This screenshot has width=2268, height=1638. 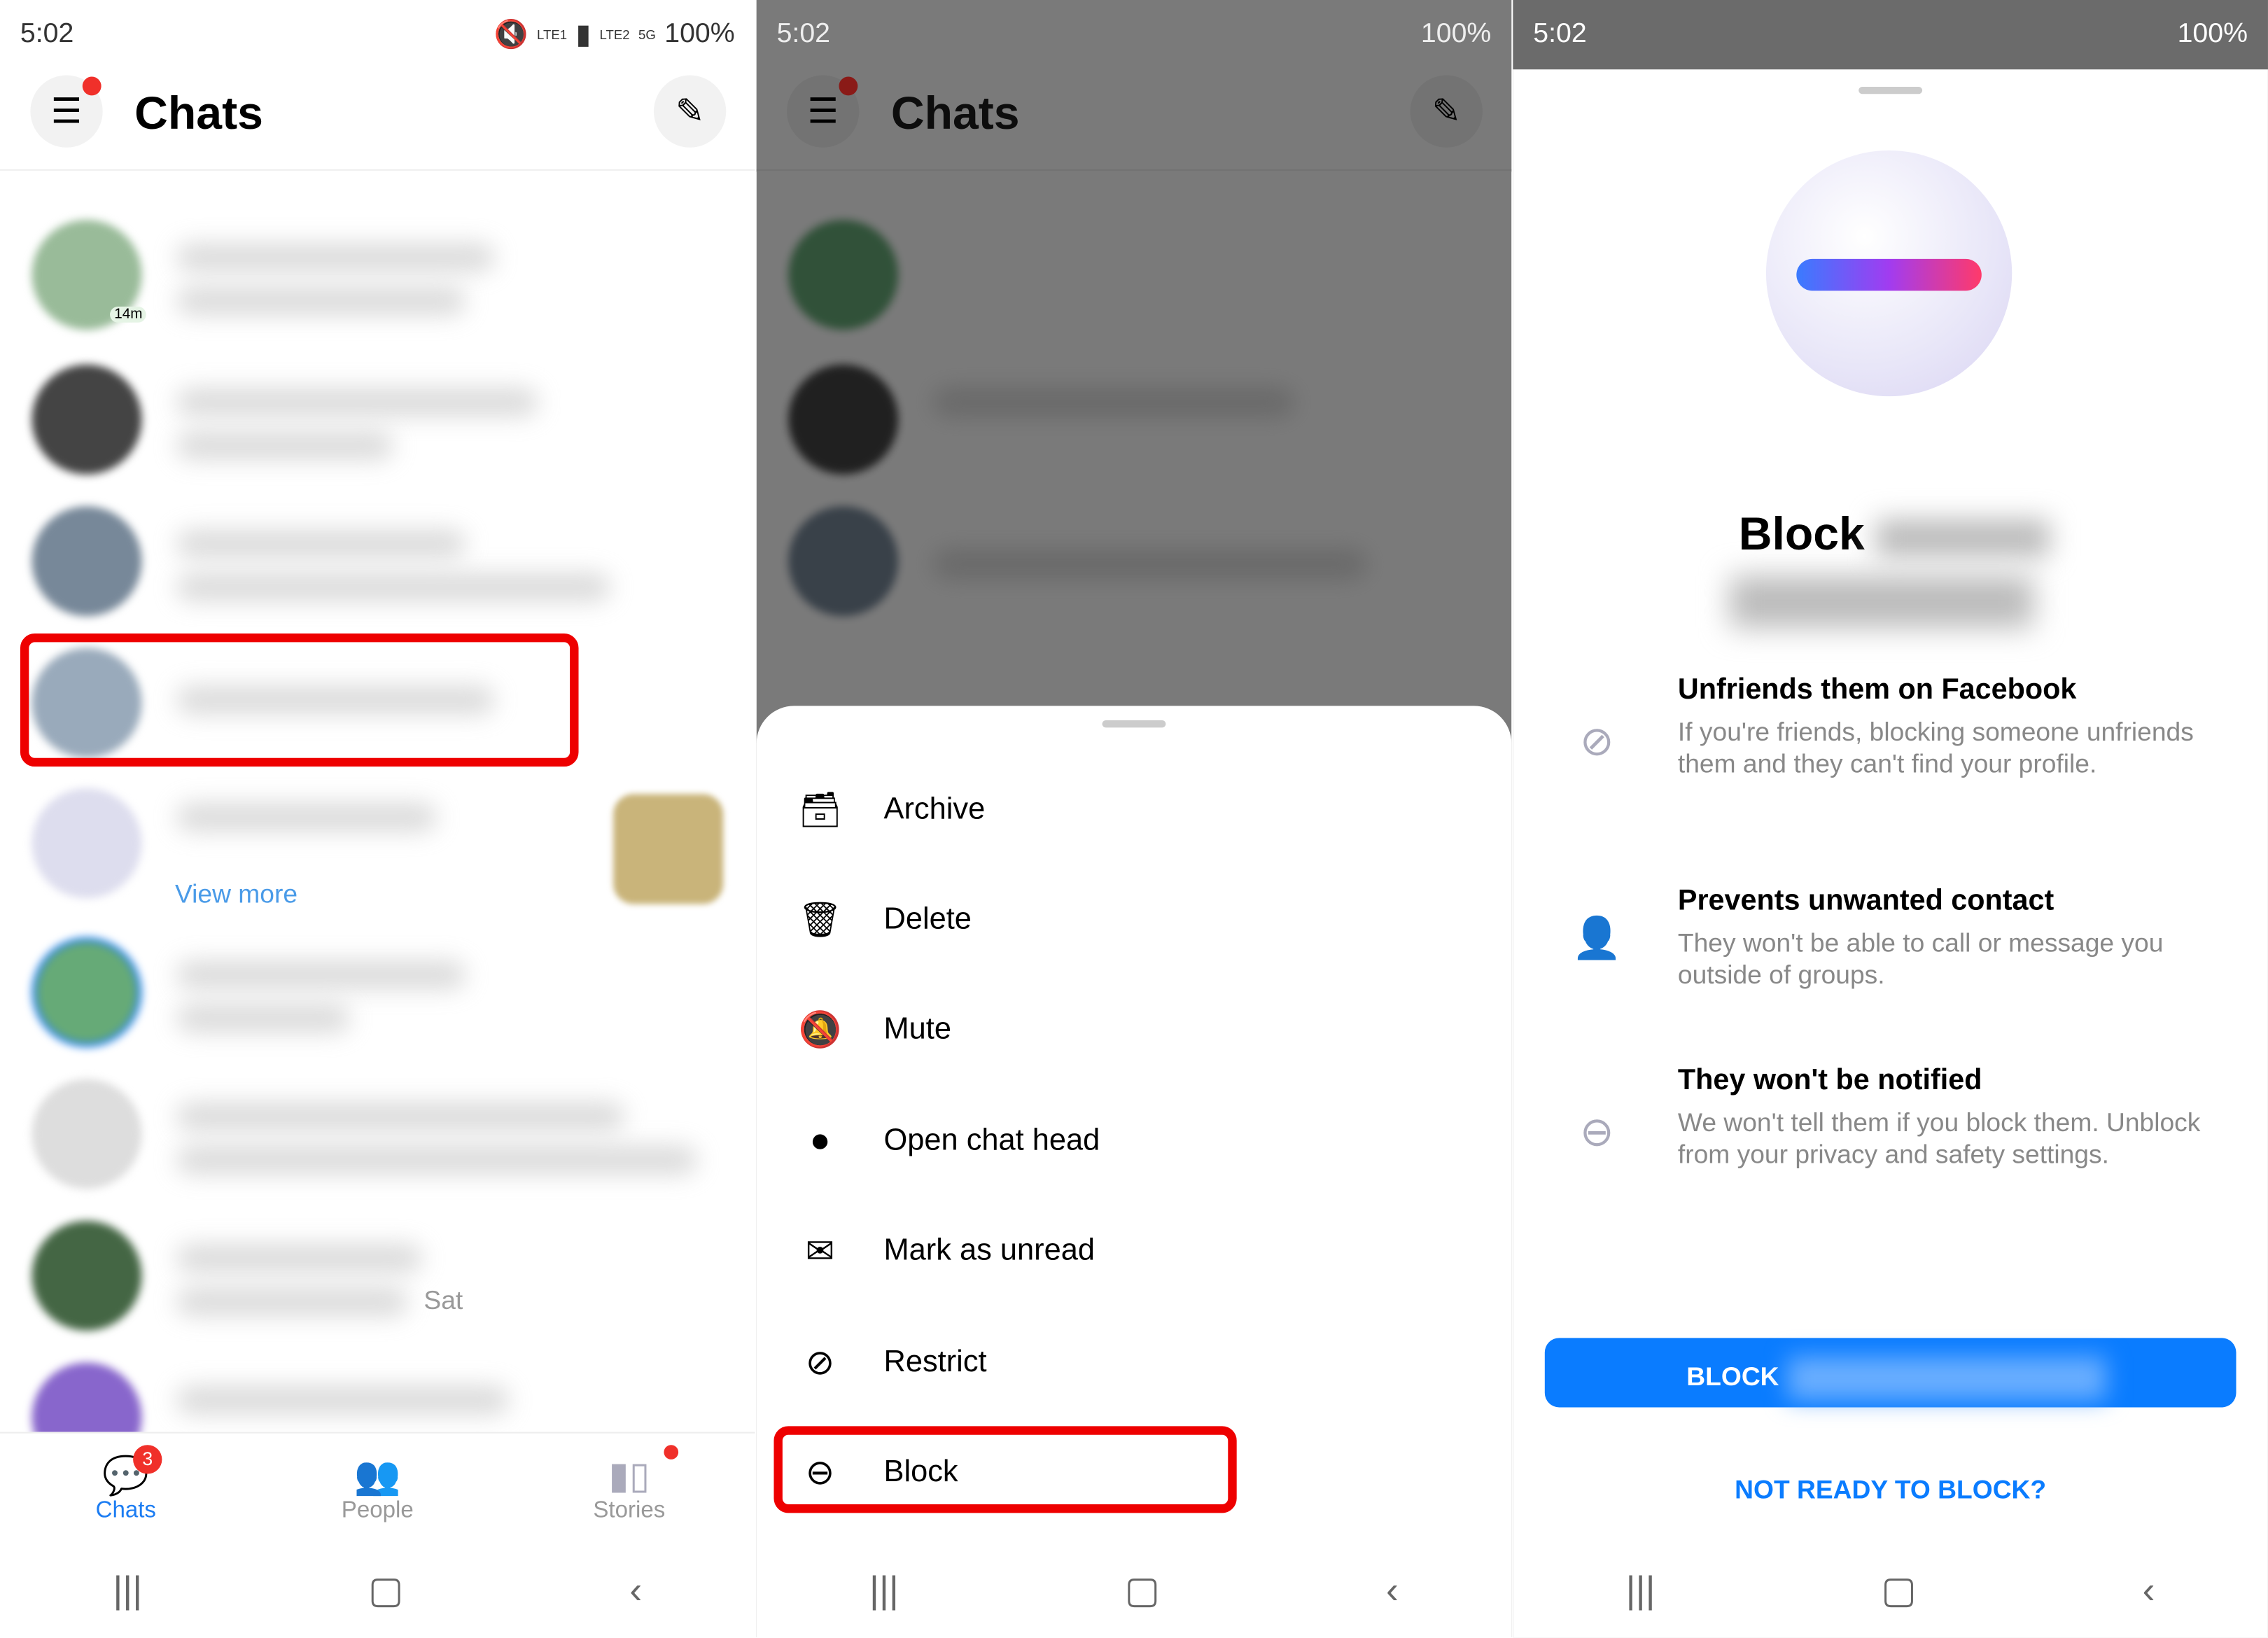 I want to click on tab-label: People, so click(x=377, y=1510).